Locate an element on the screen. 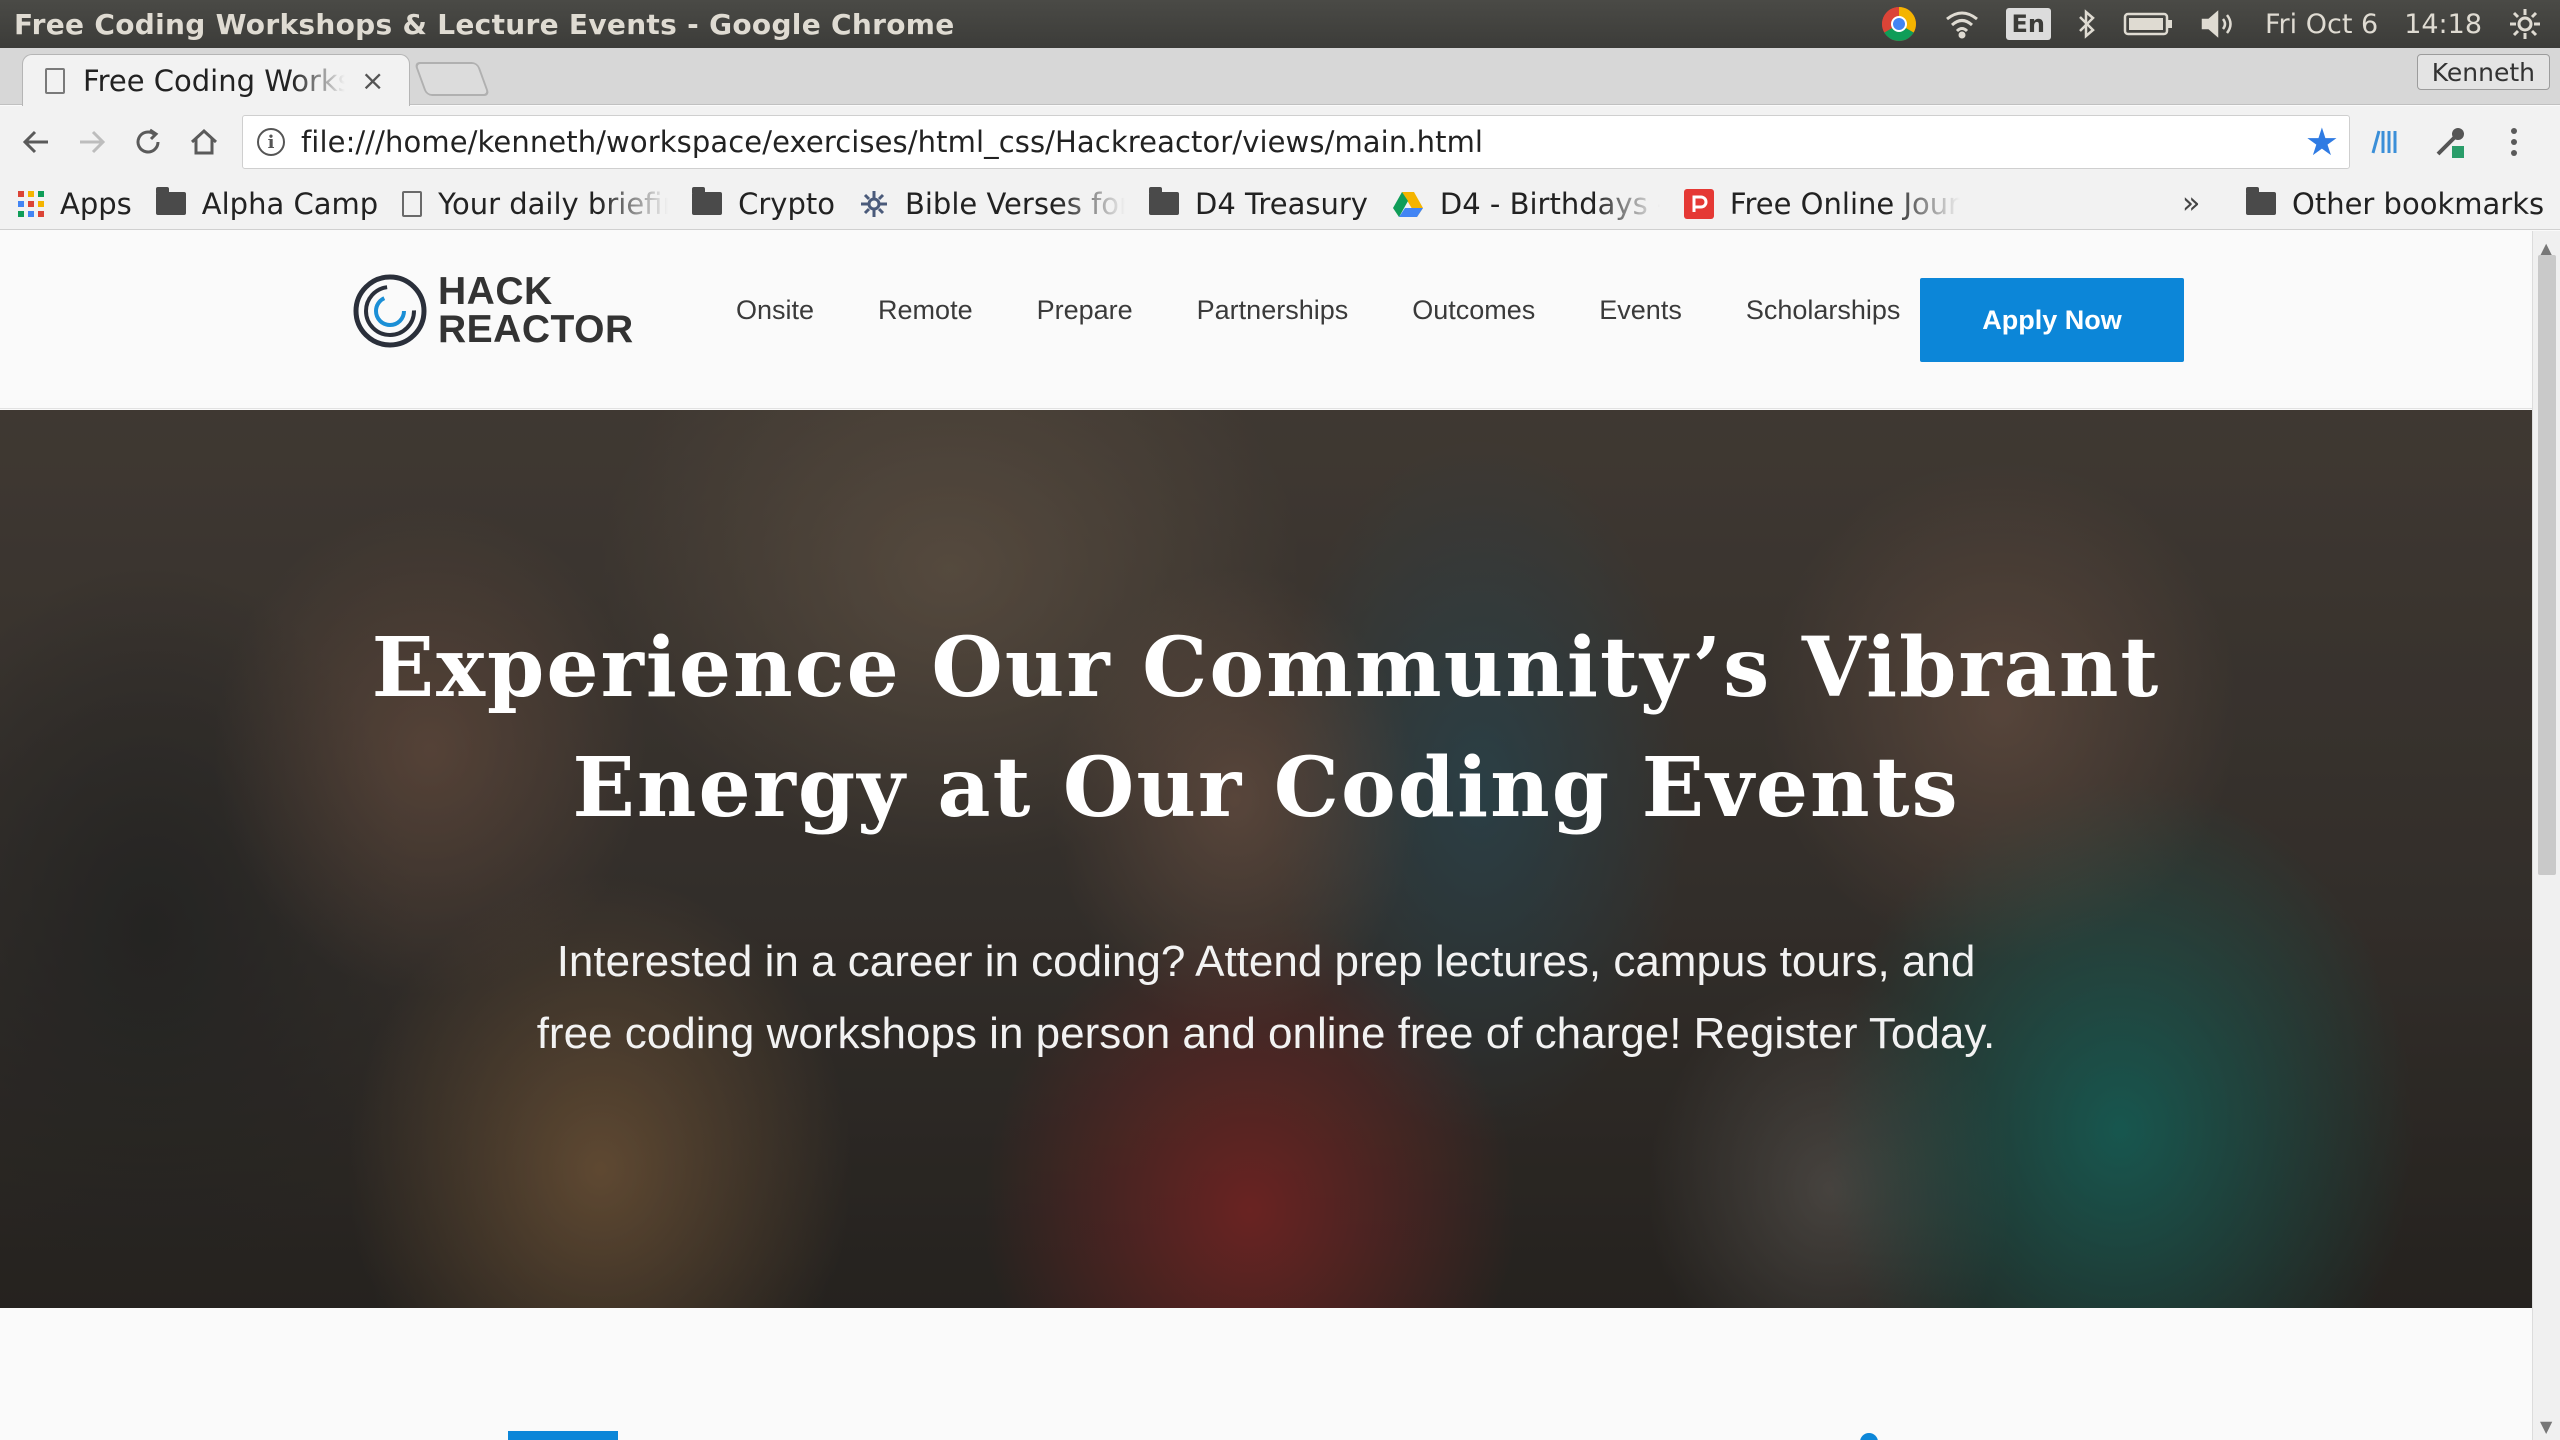  bookmark-free-online: Free Online Journal is located at coordinates (1821, 203).